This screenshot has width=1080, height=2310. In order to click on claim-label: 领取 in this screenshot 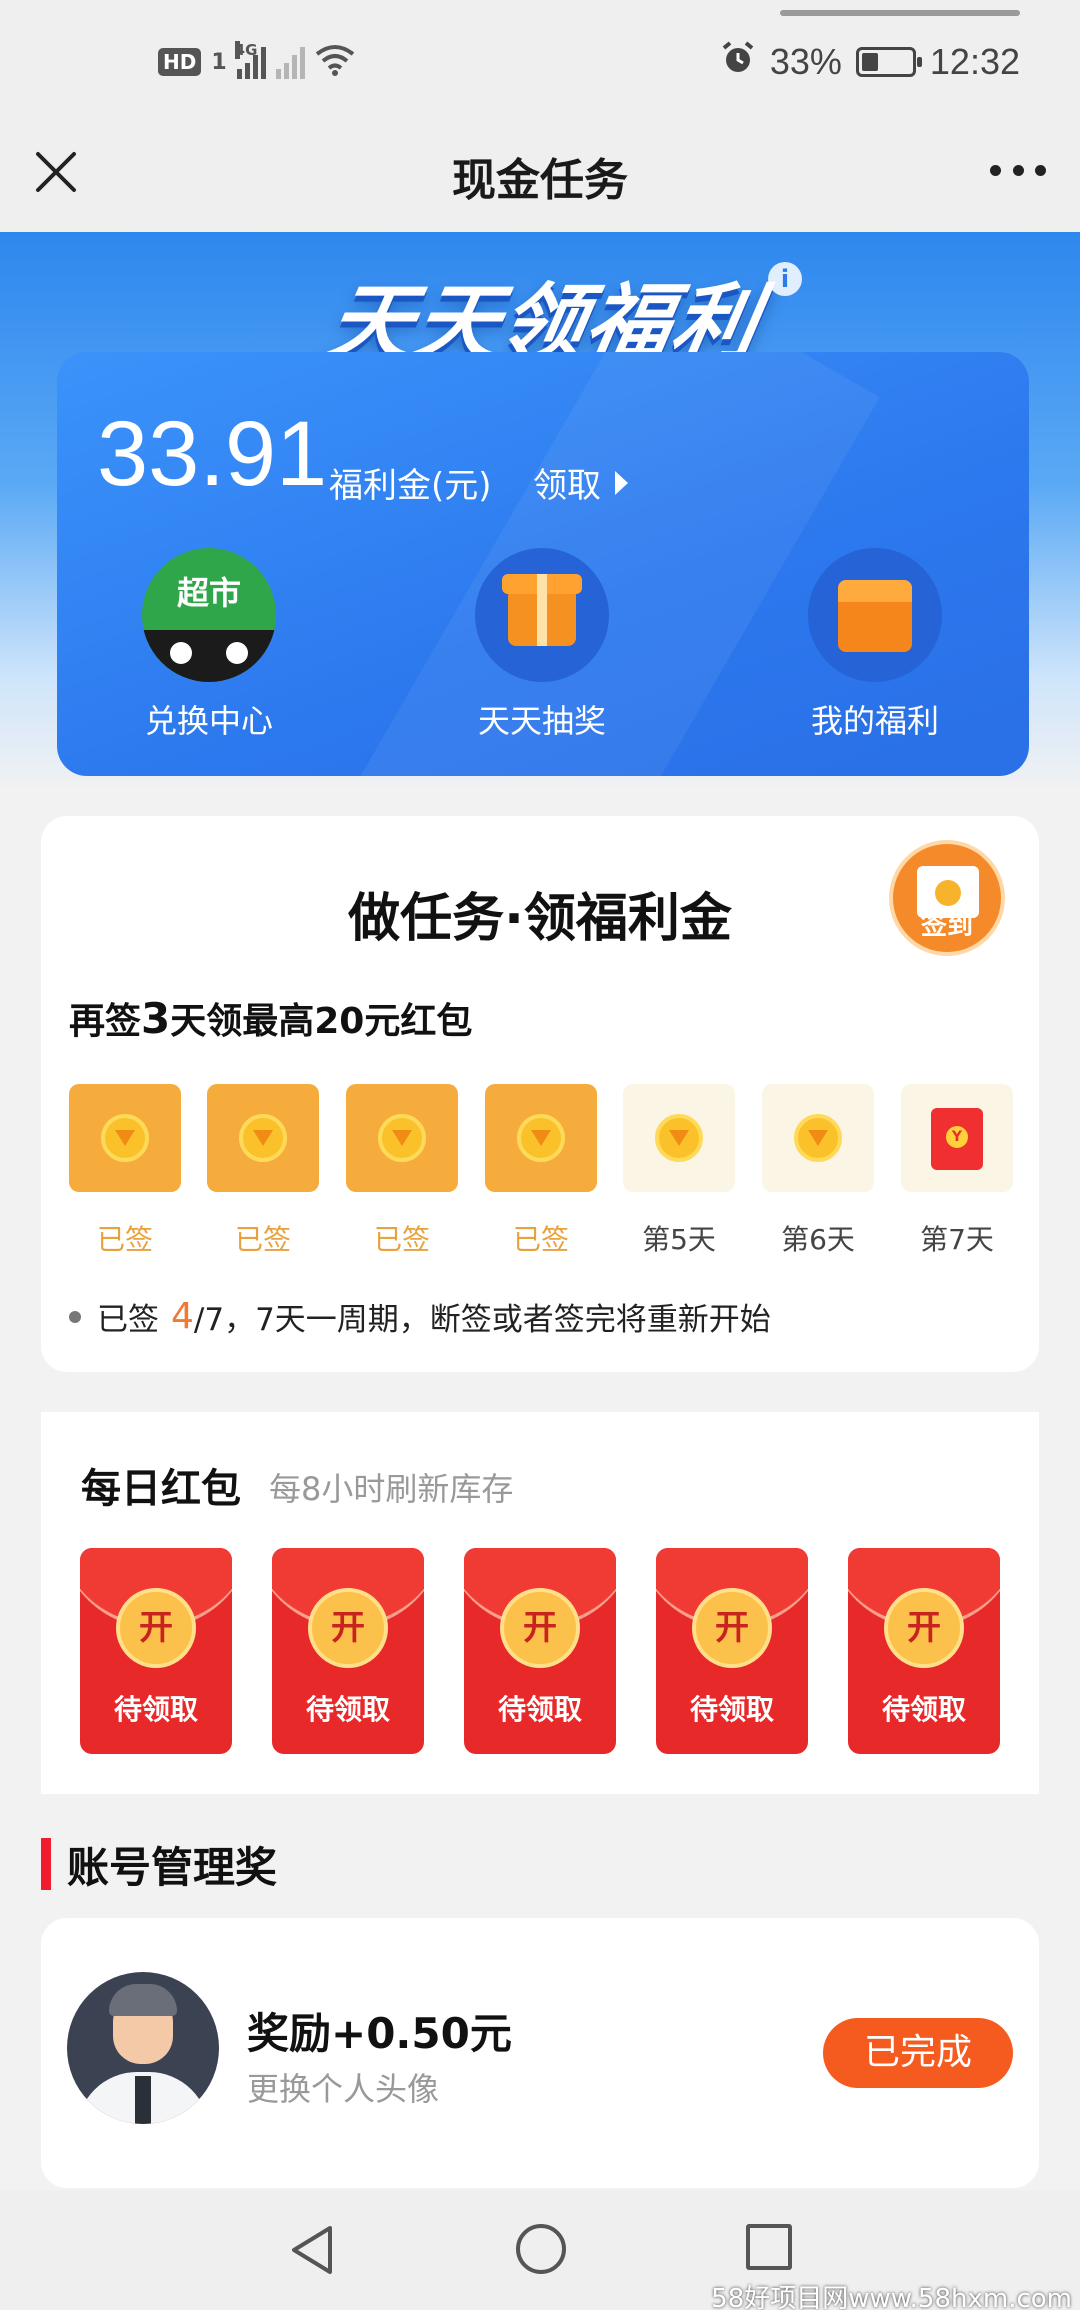, I will do `click(567, 486)`.